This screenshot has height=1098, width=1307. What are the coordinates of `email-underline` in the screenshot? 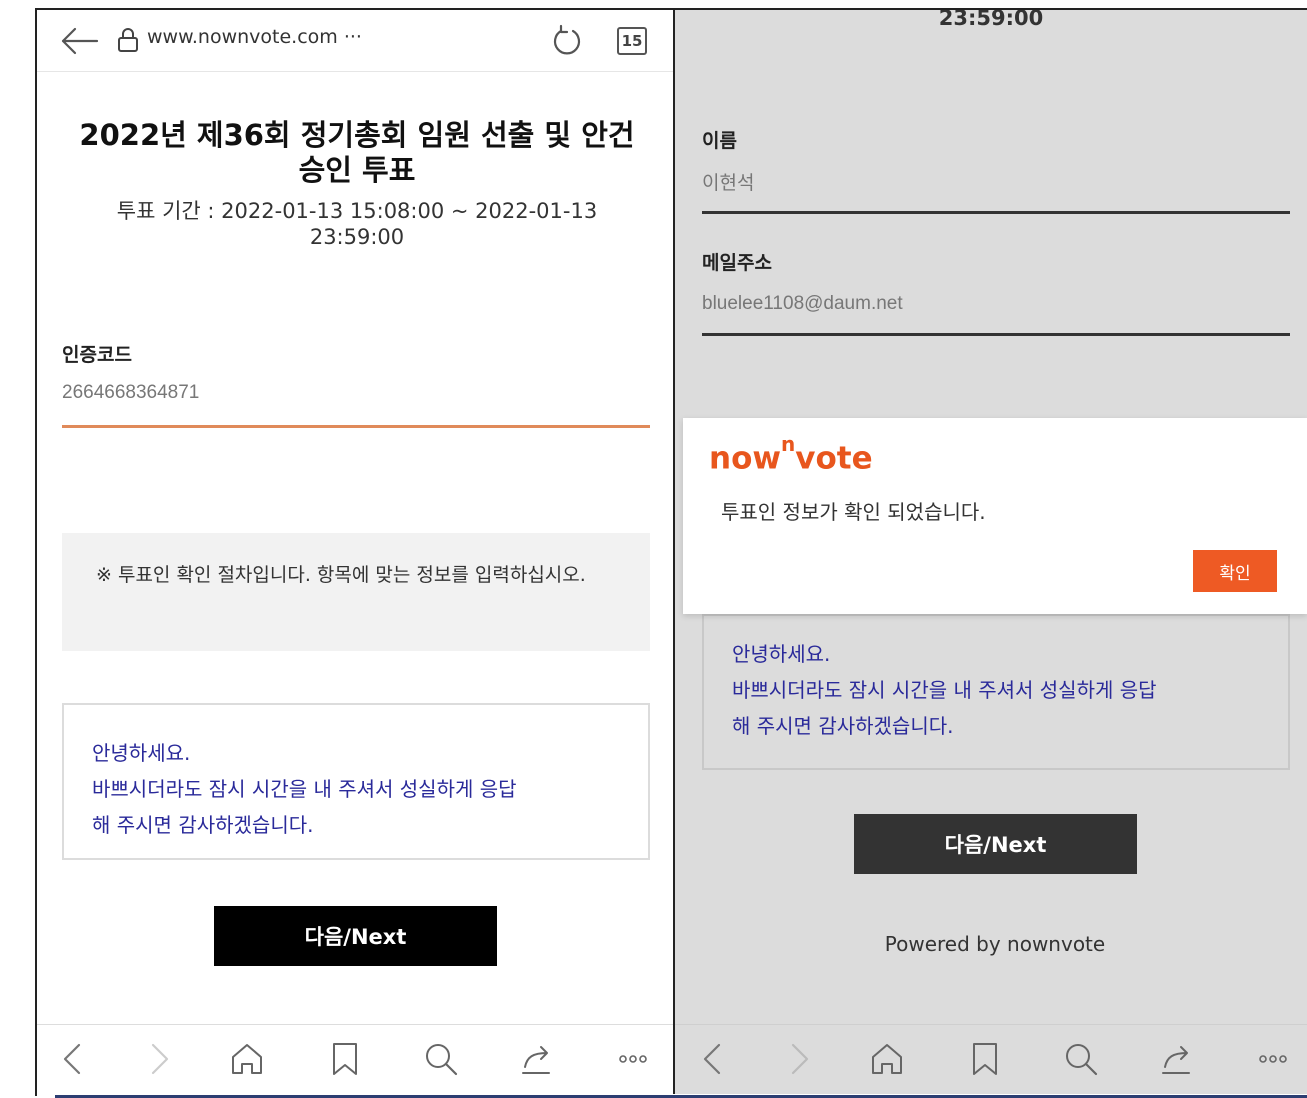 It's located at (996, 334).